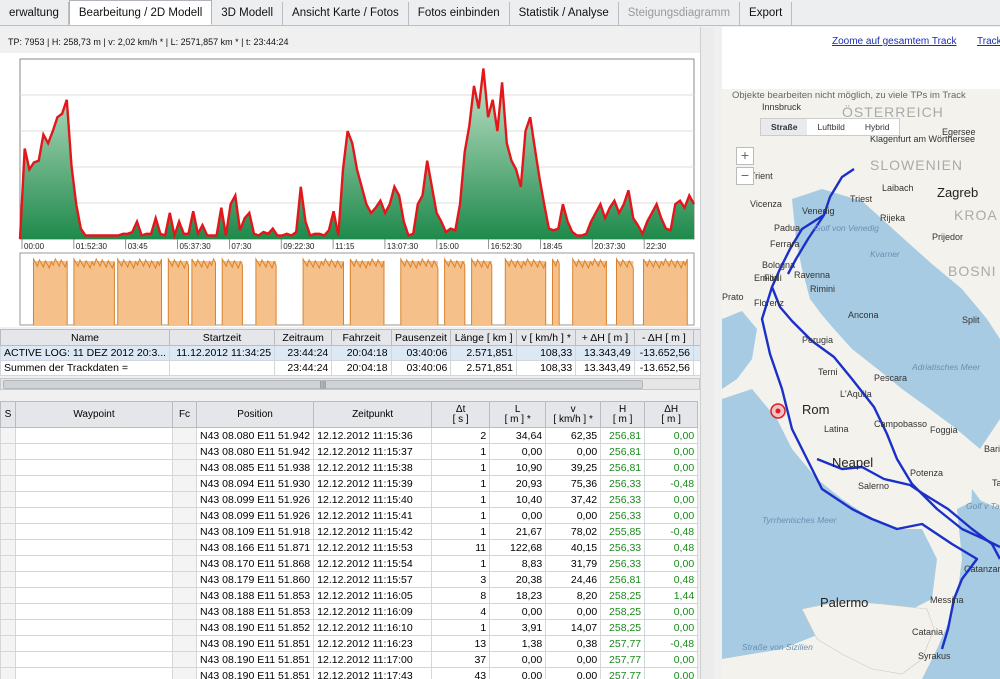  Describe the element at coordinates (361, 337) in the screenshot. I see `summary-col-header: Fahrzeit` at that location.